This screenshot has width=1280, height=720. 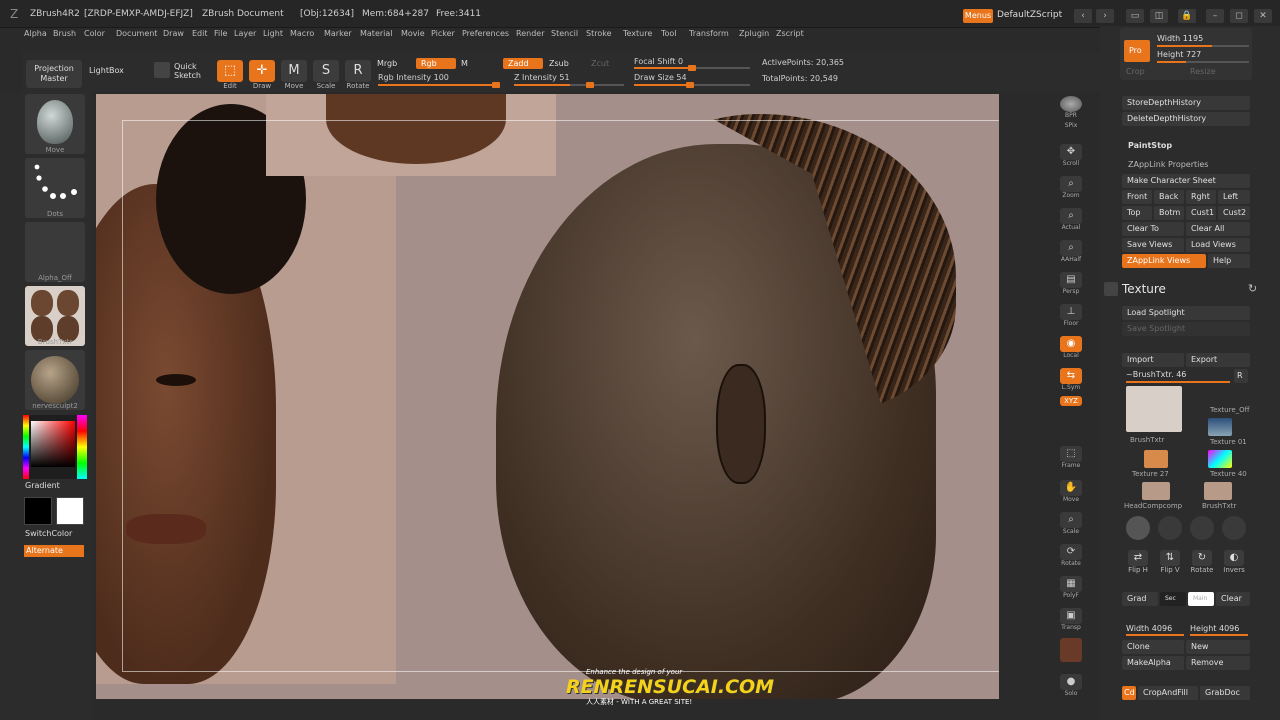 What do you see at coordinates (1071, 190) in the screenshot?
I see `zoom-button: ⌕ Zoom` at bounding box center [1071, 190].